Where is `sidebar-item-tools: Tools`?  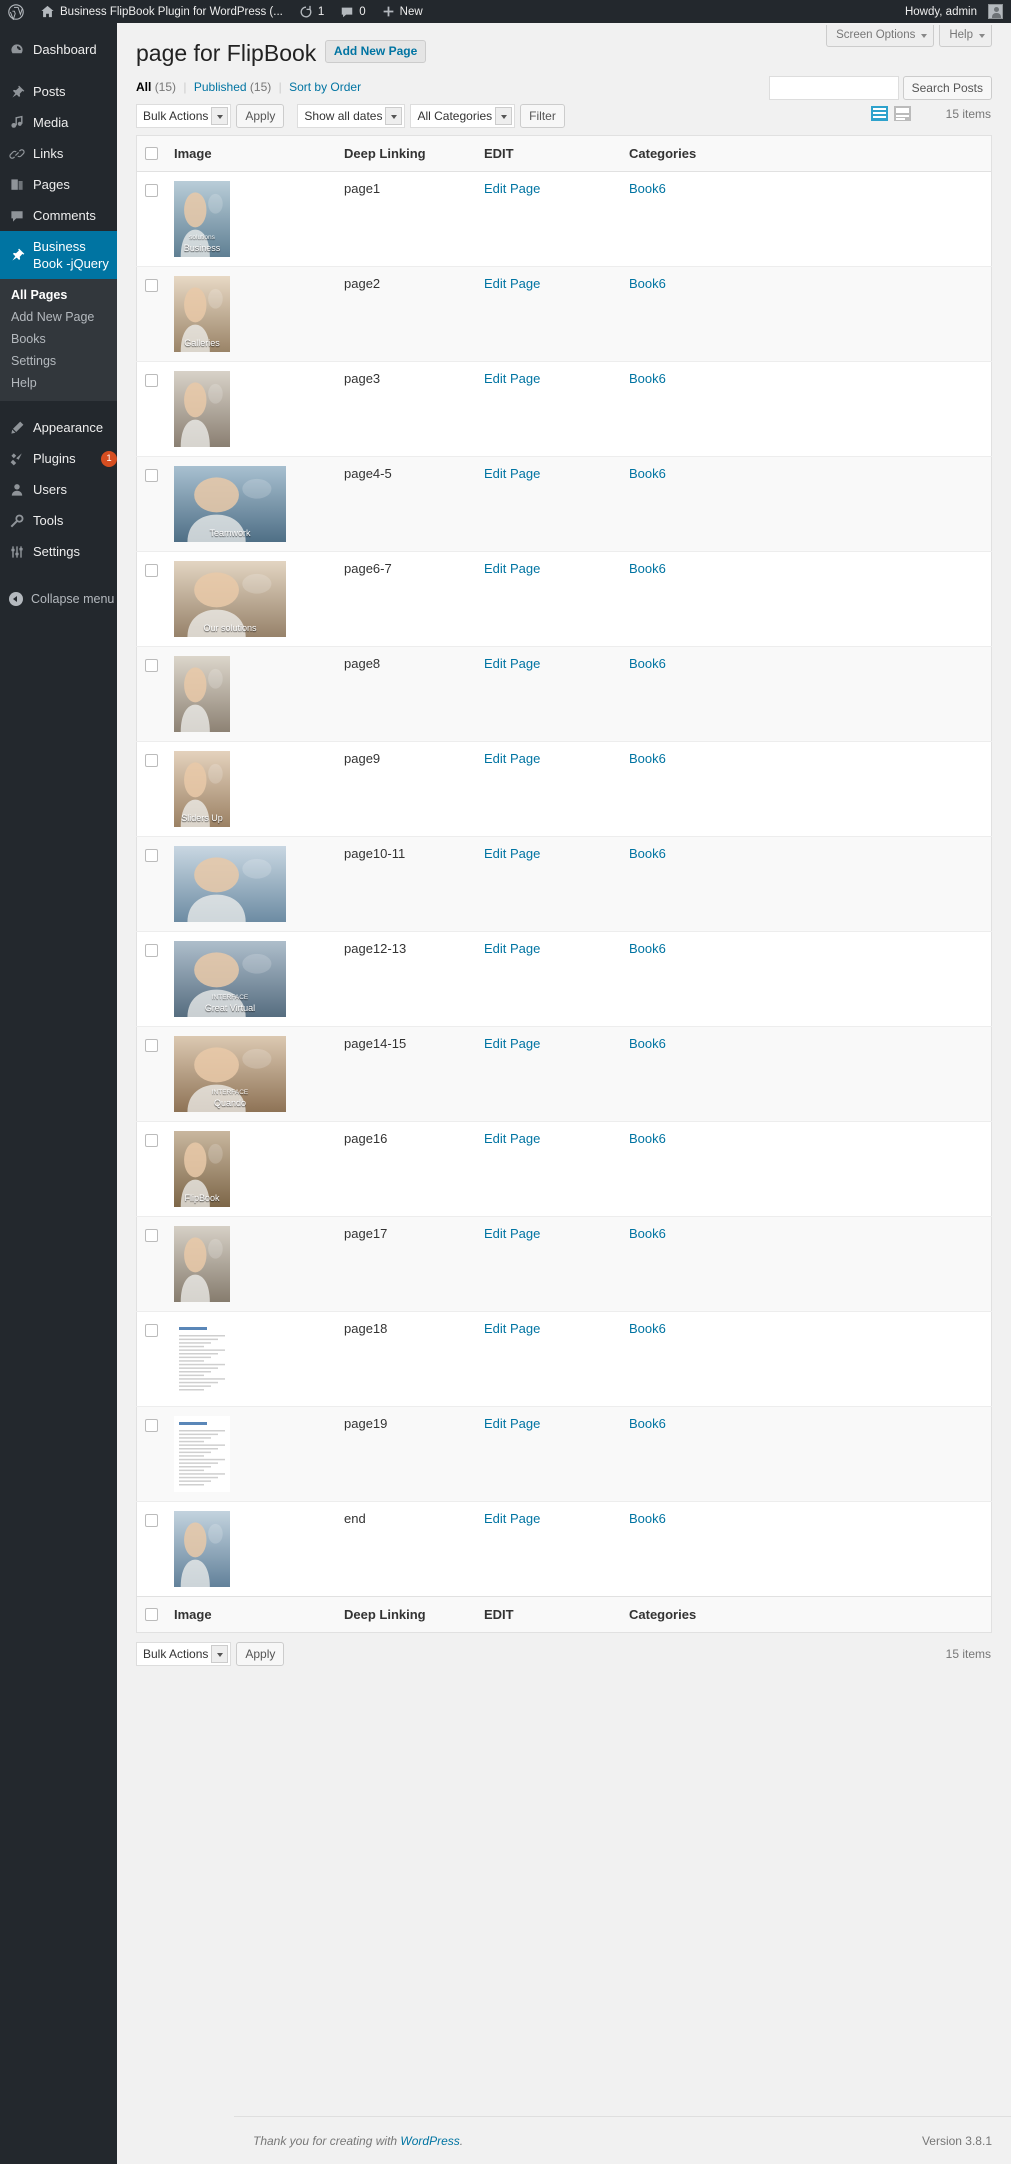 sidebar-item-tools: Tools is located at coordinates (58, 520).